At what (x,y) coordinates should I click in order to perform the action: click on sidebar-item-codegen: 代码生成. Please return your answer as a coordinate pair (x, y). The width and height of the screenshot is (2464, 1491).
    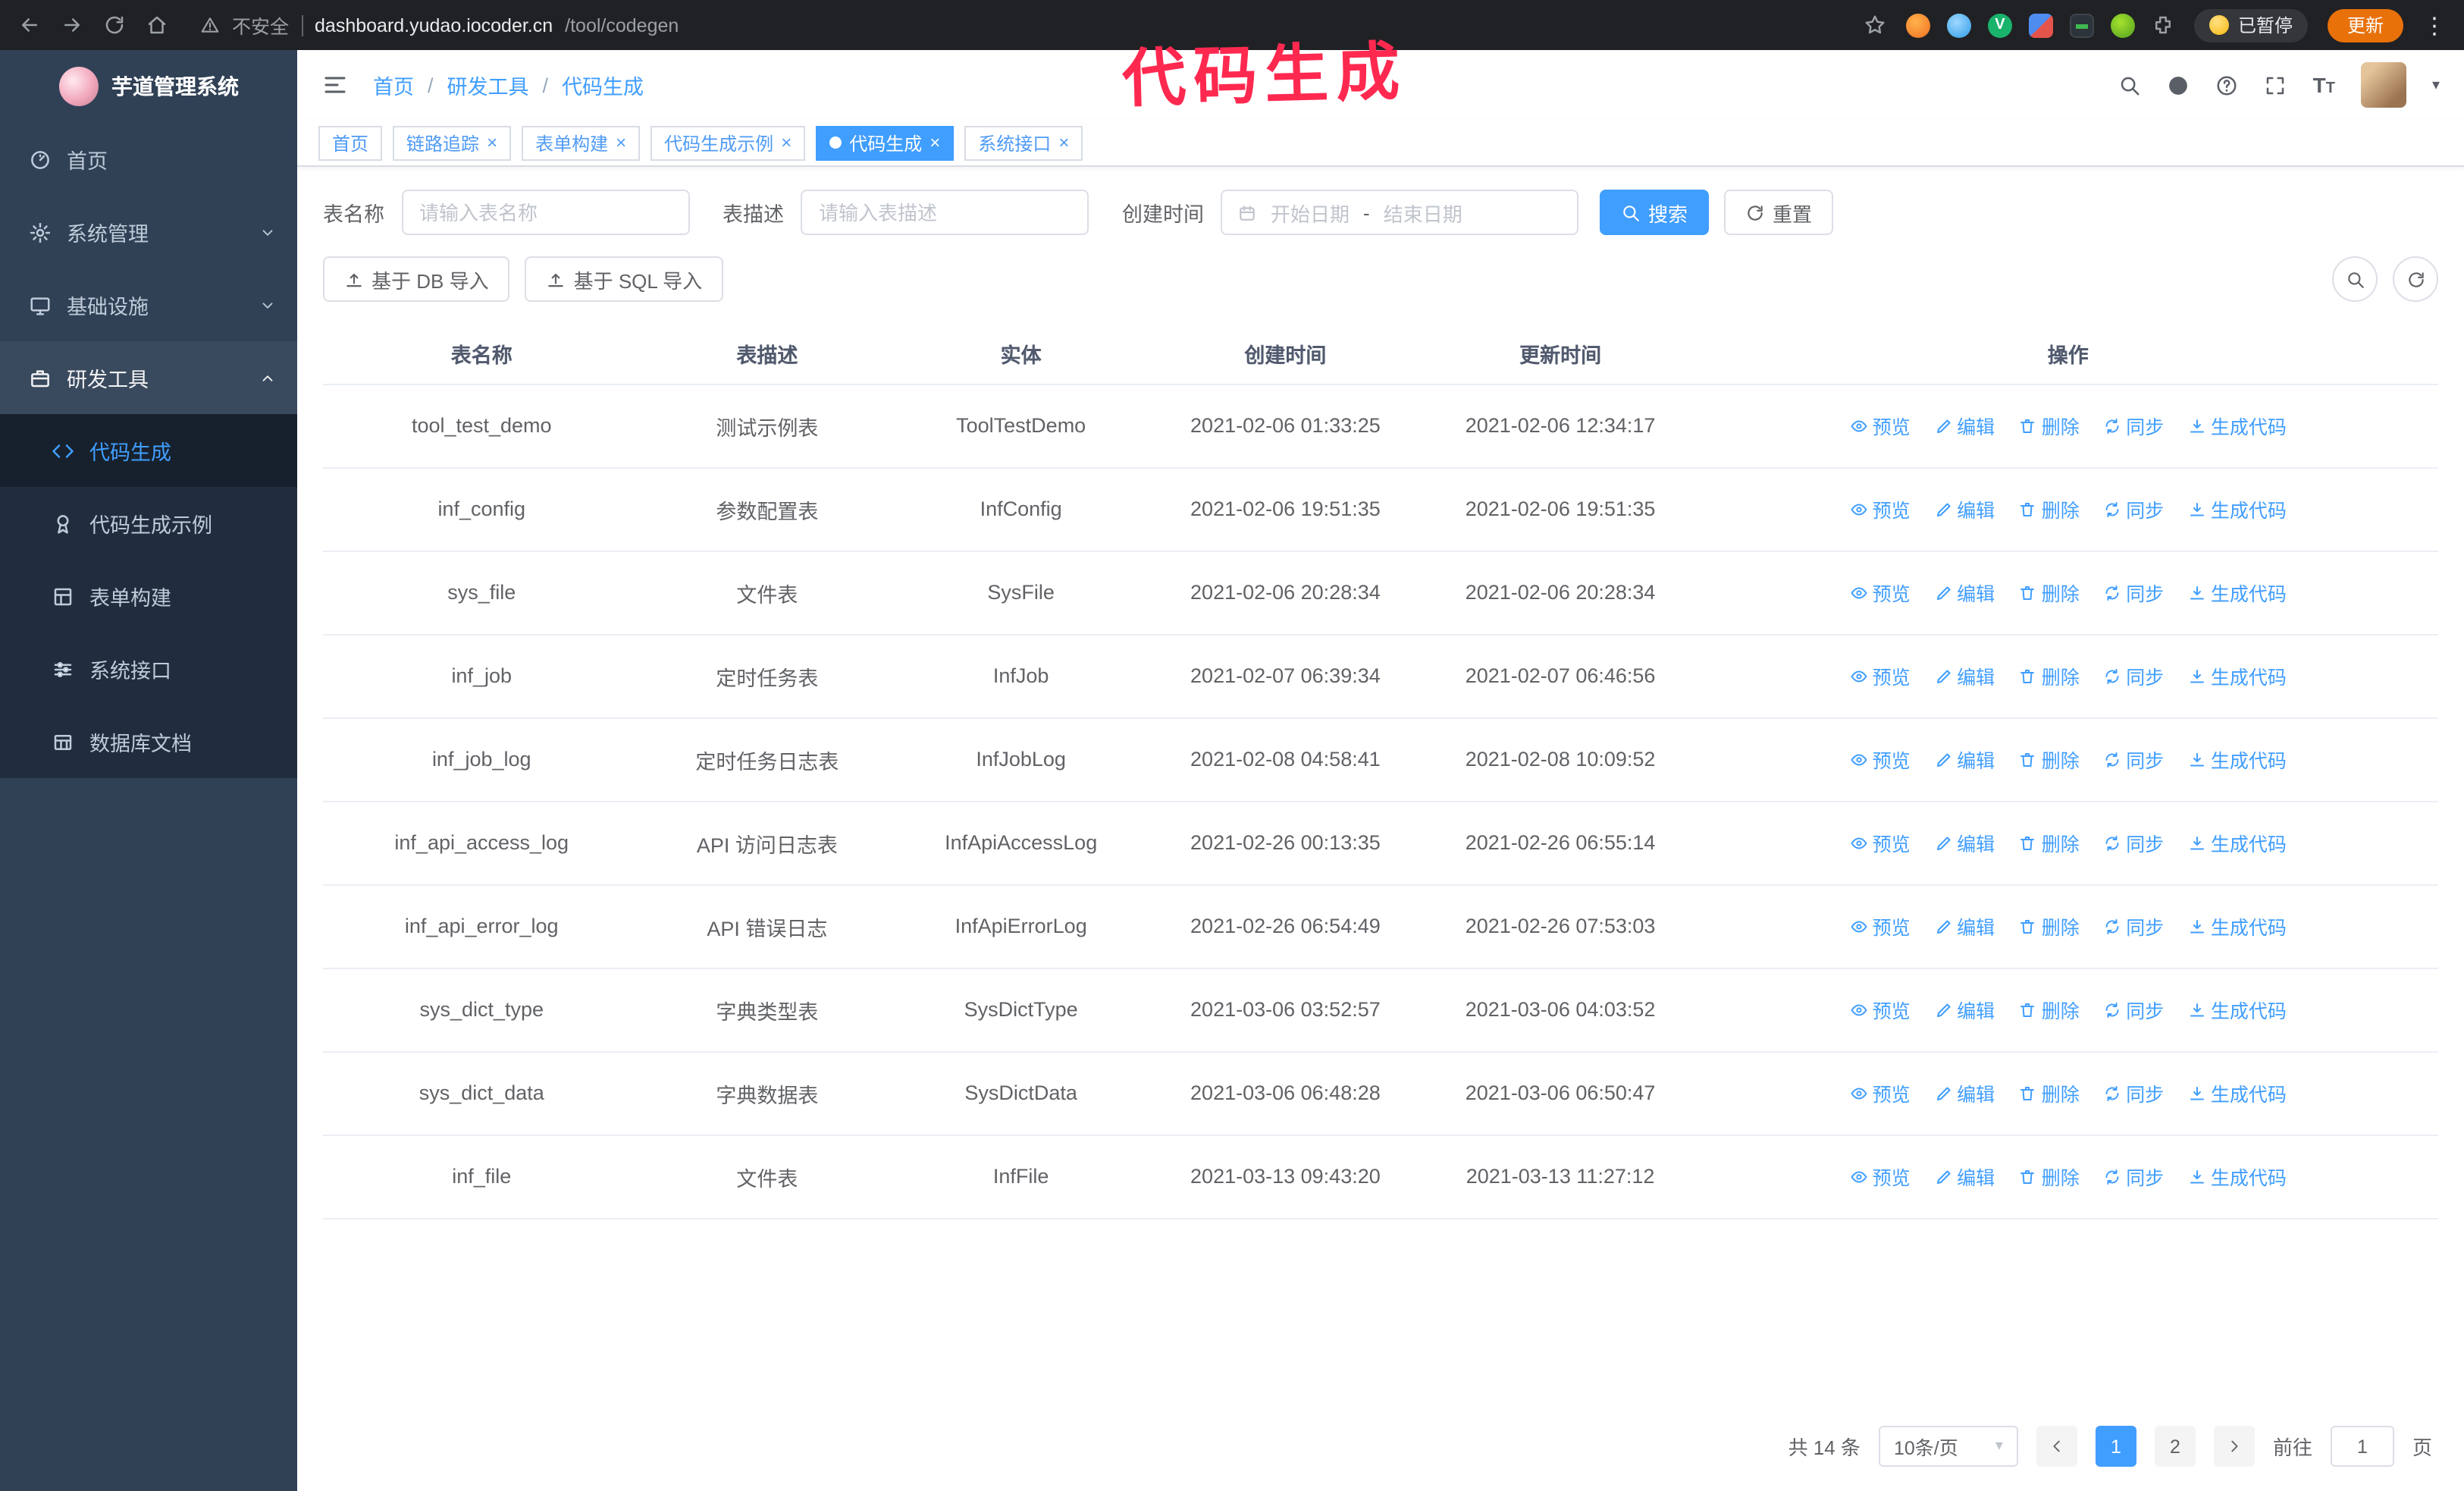
    Looking at the image, I should click on (148, 450).